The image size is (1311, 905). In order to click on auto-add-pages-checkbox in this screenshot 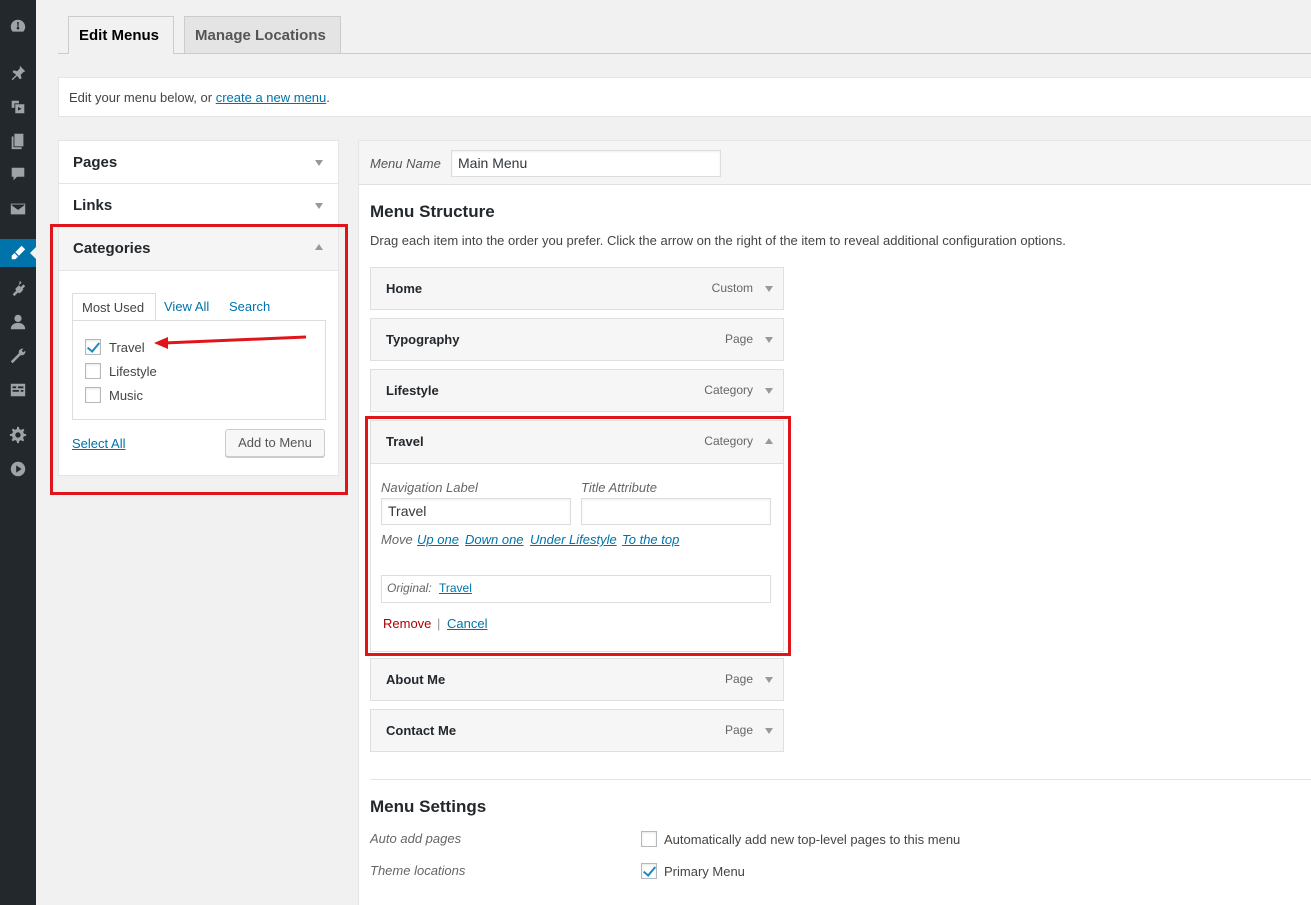, I will do `click(649, 839)`.